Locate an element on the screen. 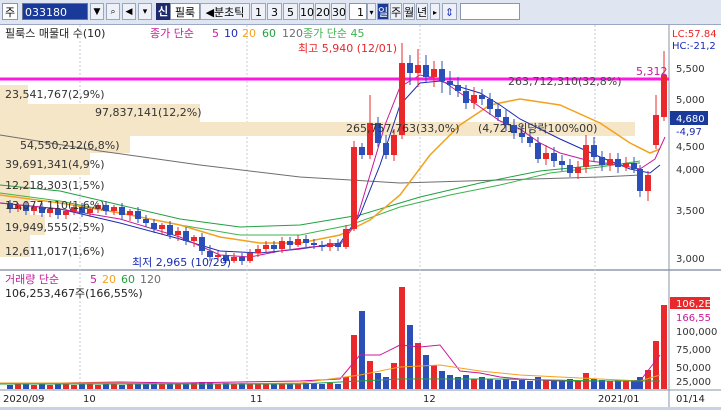 The image size is (721, 410). interval-label: 20 is located at coordinates (323, 12).